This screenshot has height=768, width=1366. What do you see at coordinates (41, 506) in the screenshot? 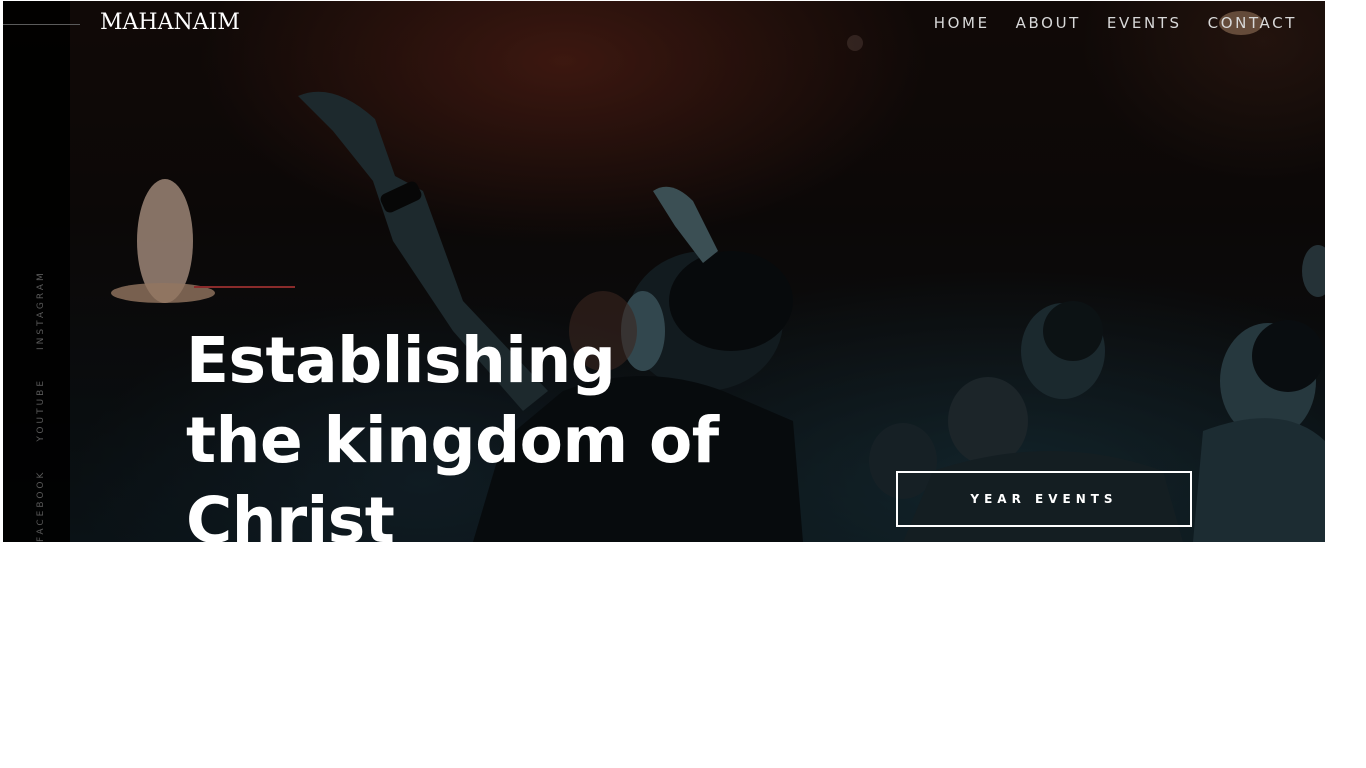
I see `social-link-facebook: FACEBOOK` at bounding box center [41, 506].